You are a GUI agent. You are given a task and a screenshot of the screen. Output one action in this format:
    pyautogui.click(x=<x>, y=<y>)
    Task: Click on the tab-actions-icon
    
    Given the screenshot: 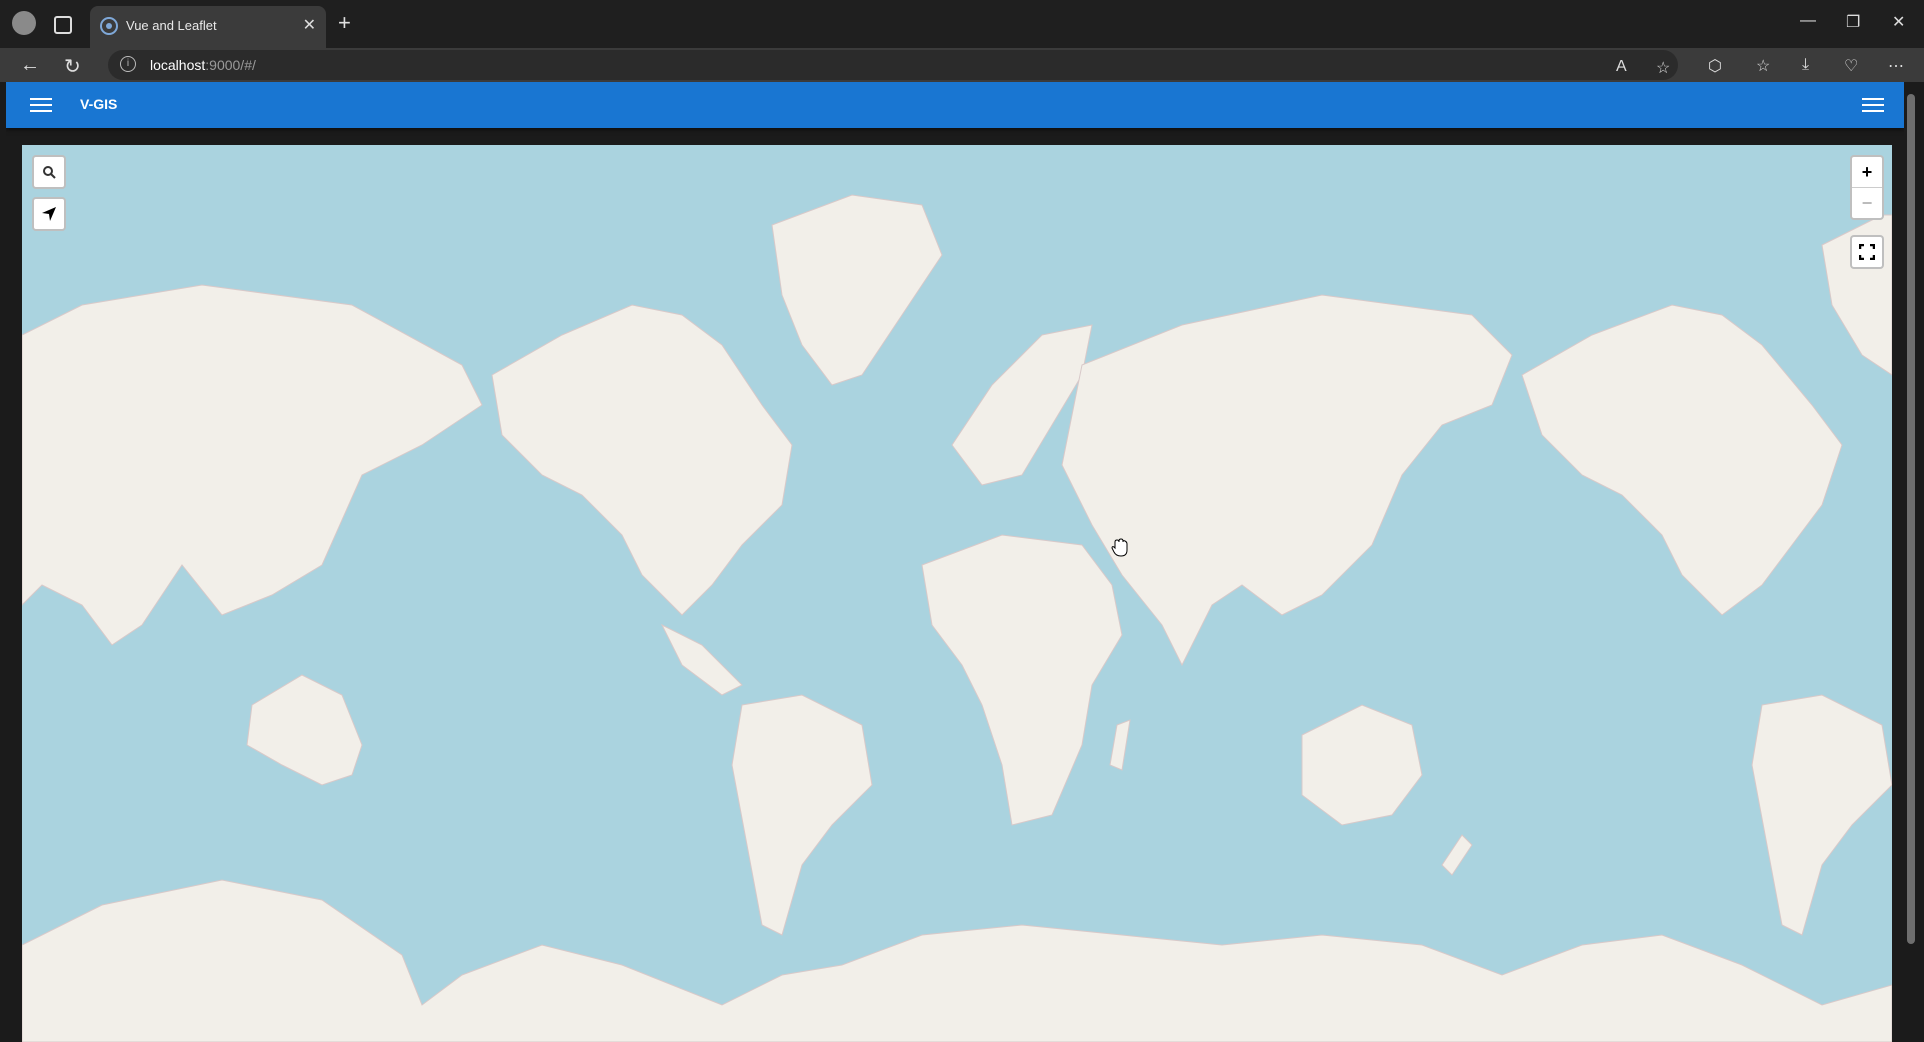 What is the action you would take?
    pyautogui.click(x=63, y=25)
    